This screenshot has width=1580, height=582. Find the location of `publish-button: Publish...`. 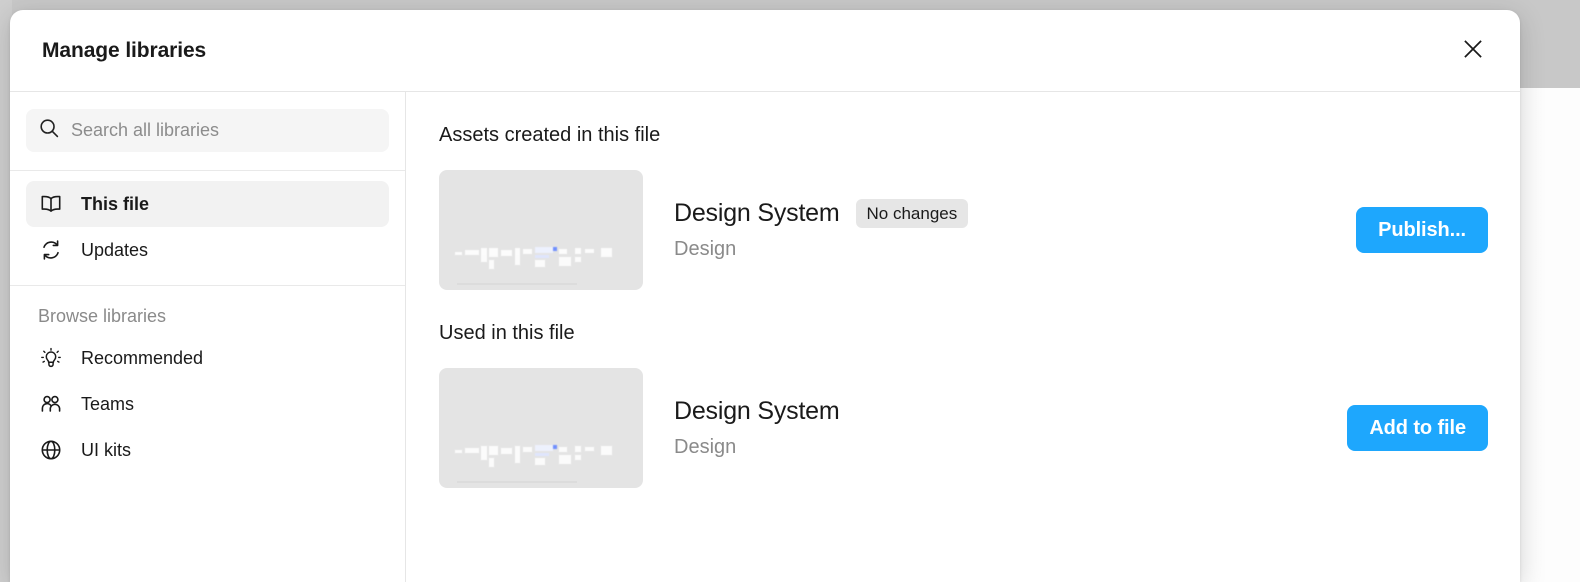

publish-button: Publish... is located at coordinates (1422, 230).